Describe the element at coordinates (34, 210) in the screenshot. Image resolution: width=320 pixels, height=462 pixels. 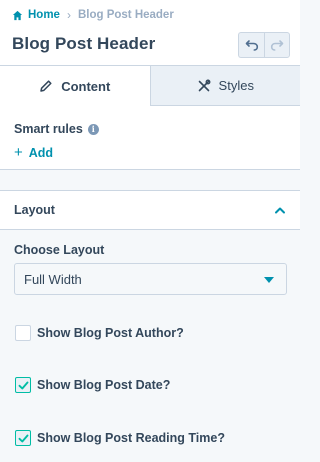
I see `layout-section-label: Layout` at that location.